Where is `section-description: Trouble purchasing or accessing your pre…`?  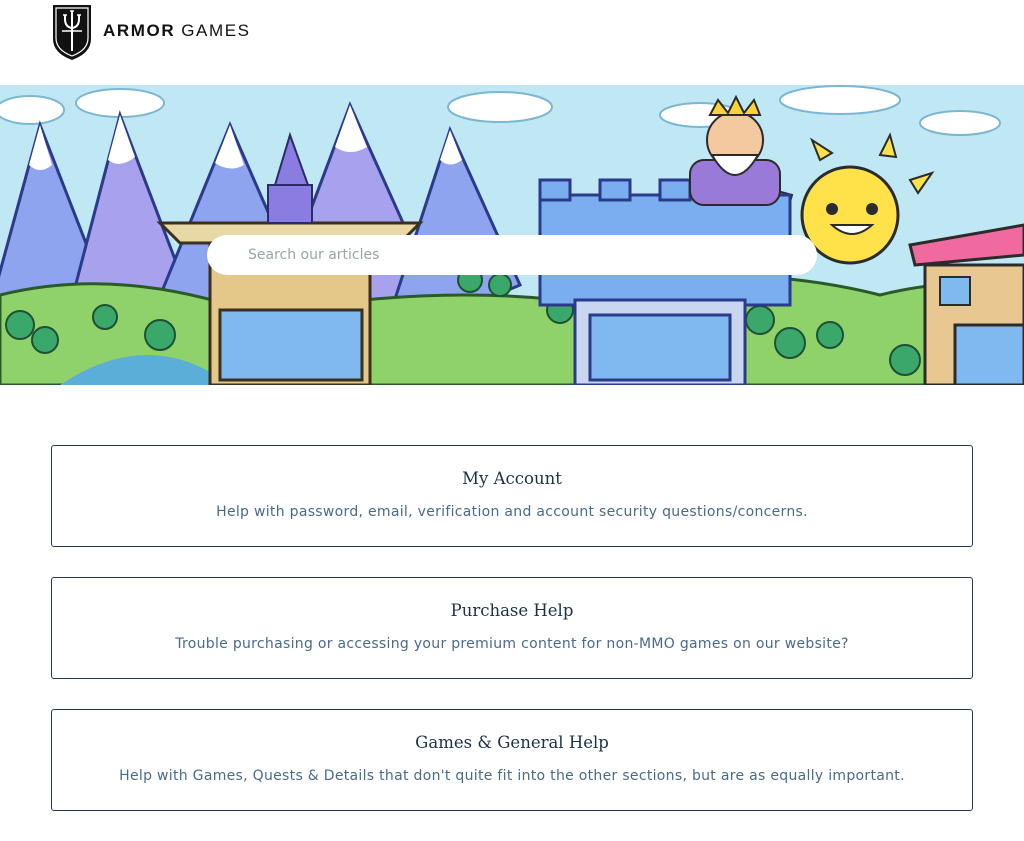
section-description: Trouble purchasing or accessing your pre… is located at coordinates (512, 644).